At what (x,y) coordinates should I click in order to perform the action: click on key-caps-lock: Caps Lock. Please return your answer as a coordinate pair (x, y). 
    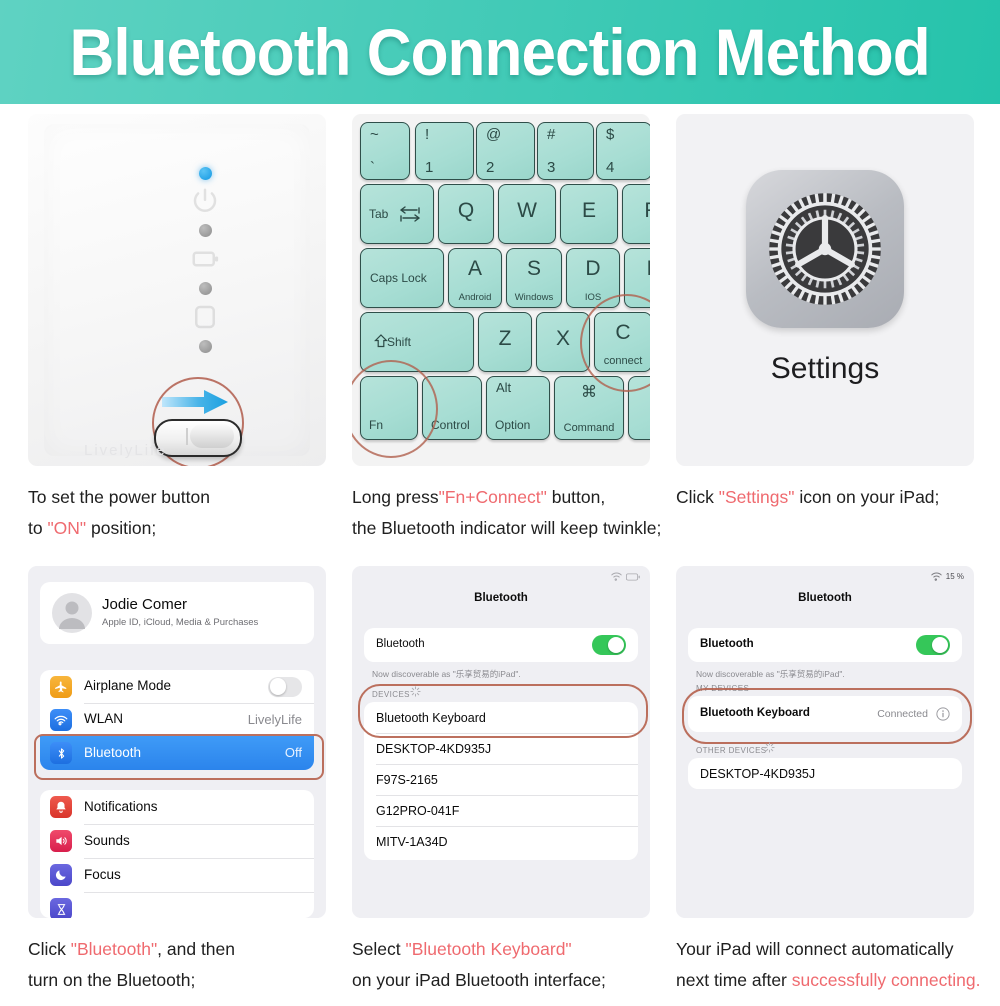
    Looking at the image, I should click on (402, 278).